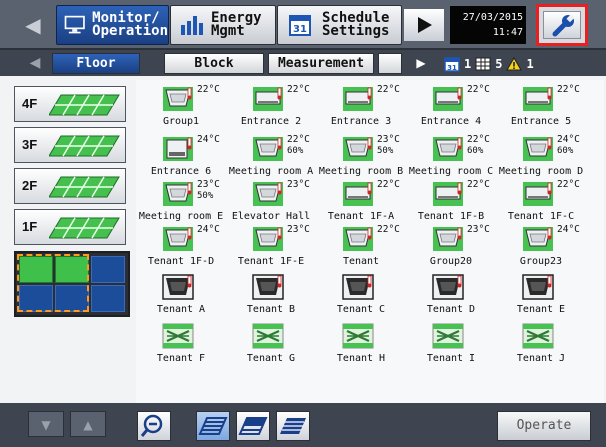  I want to click on unit-name: Tenant 1F-D, so click(181, 261).